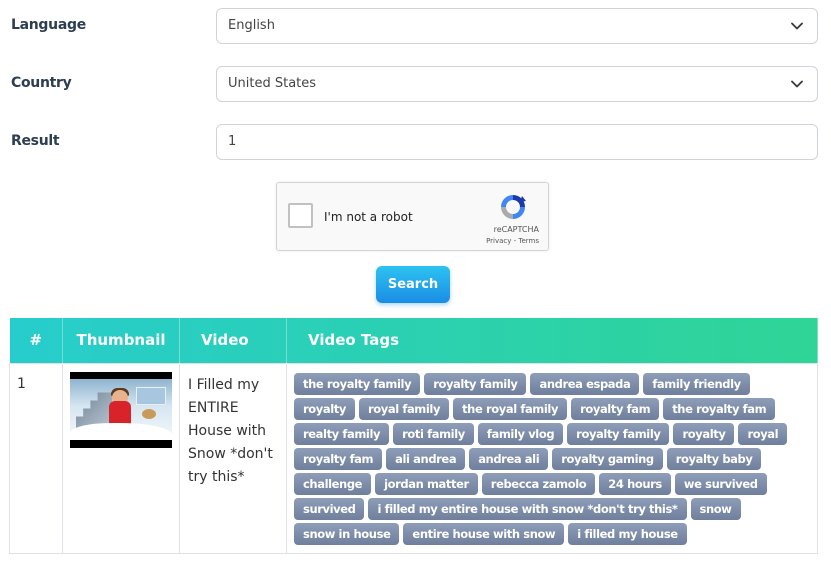 The image size is (831, 570). I want to click on thumbnail-dog, so click(149, 413).